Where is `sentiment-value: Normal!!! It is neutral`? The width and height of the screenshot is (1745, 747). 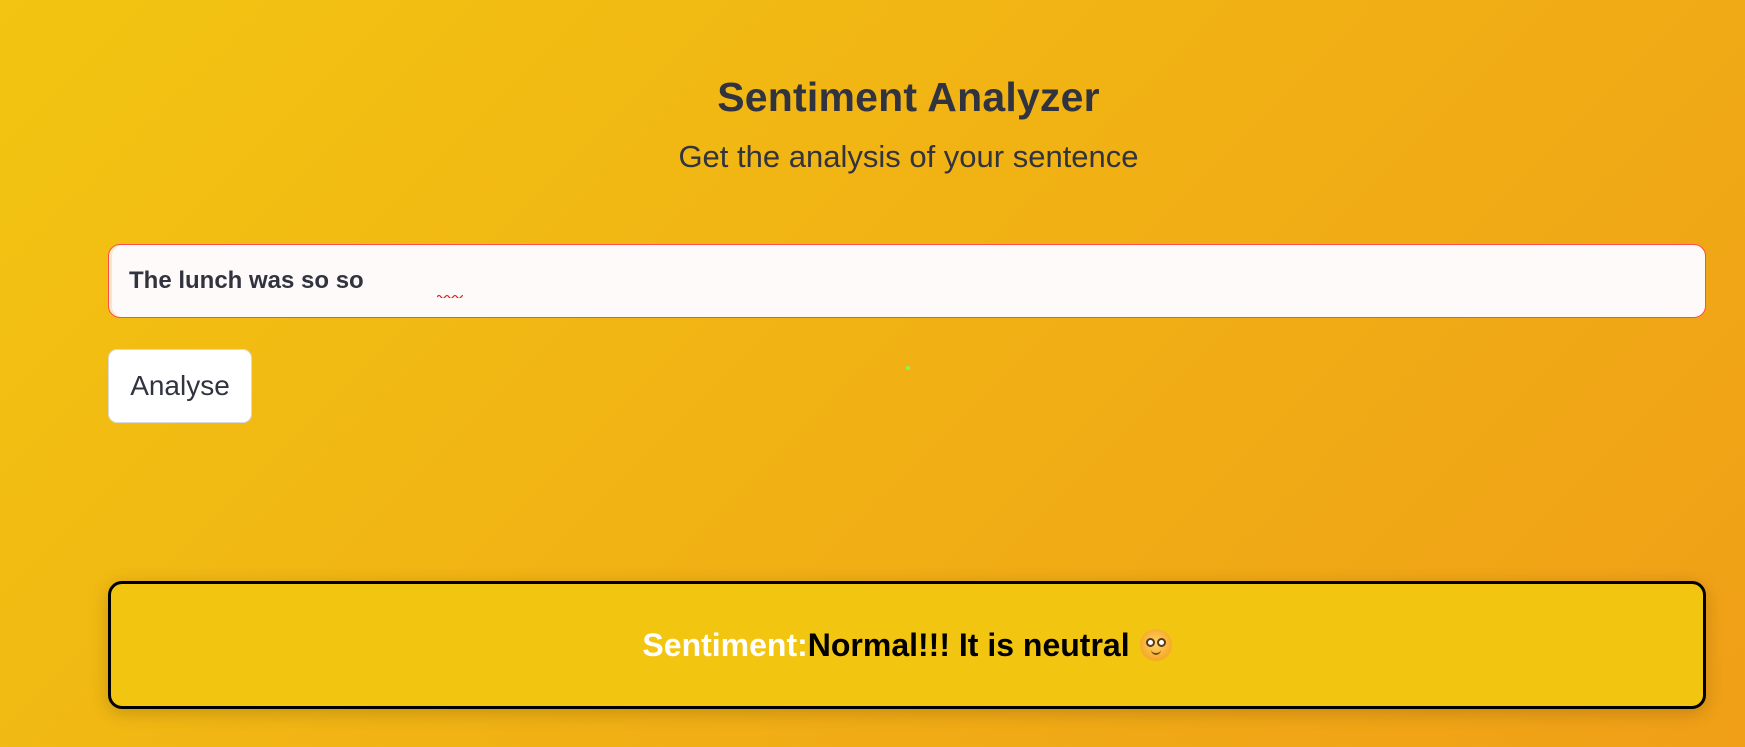 sentiment-value: Normal!!! It is neutral is located at coordinates (968, 644).